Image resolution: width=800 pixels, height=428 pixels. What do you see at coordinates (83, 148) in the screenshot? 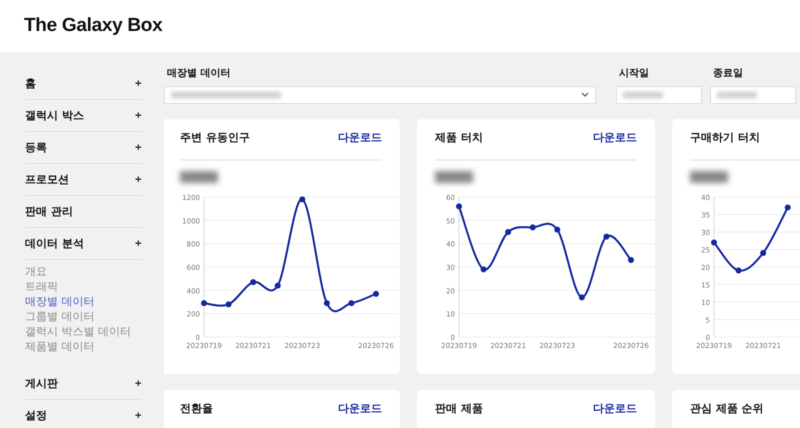
I see `sidebar-item: 등록 +` at bounding box center [83, 148].